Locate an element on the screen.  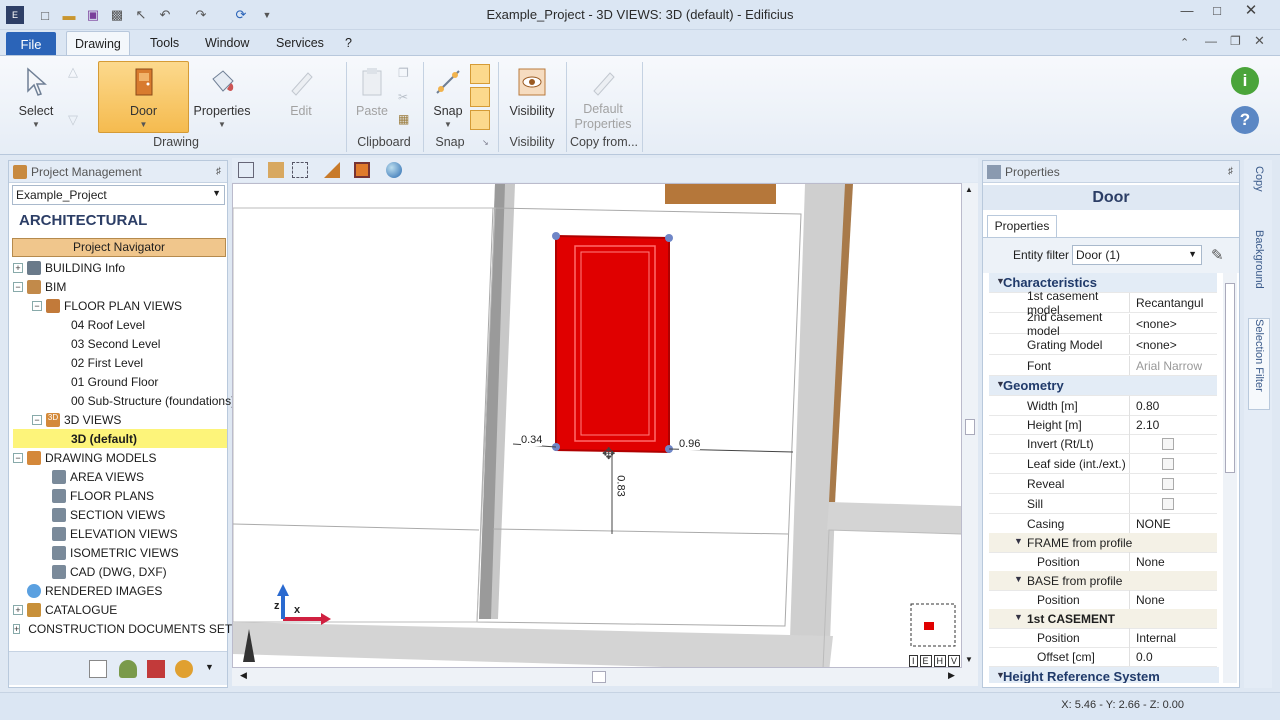
layers-icon is located at coordinates (362, 170).